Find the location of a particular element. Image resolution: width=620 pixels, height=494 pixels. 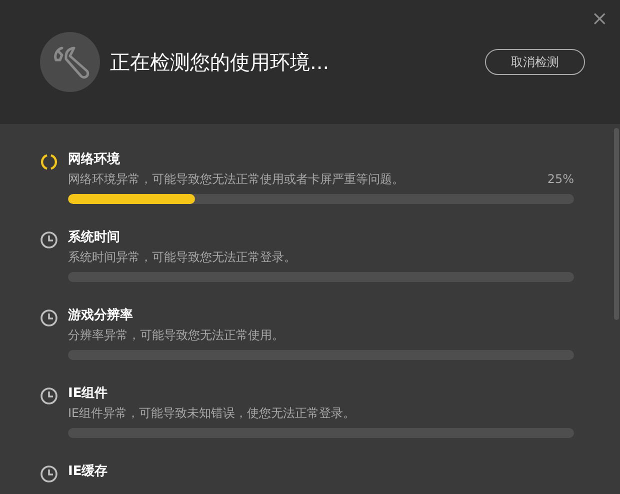

check-name: 游戏分辨率 is located at coordinates (101, 315).